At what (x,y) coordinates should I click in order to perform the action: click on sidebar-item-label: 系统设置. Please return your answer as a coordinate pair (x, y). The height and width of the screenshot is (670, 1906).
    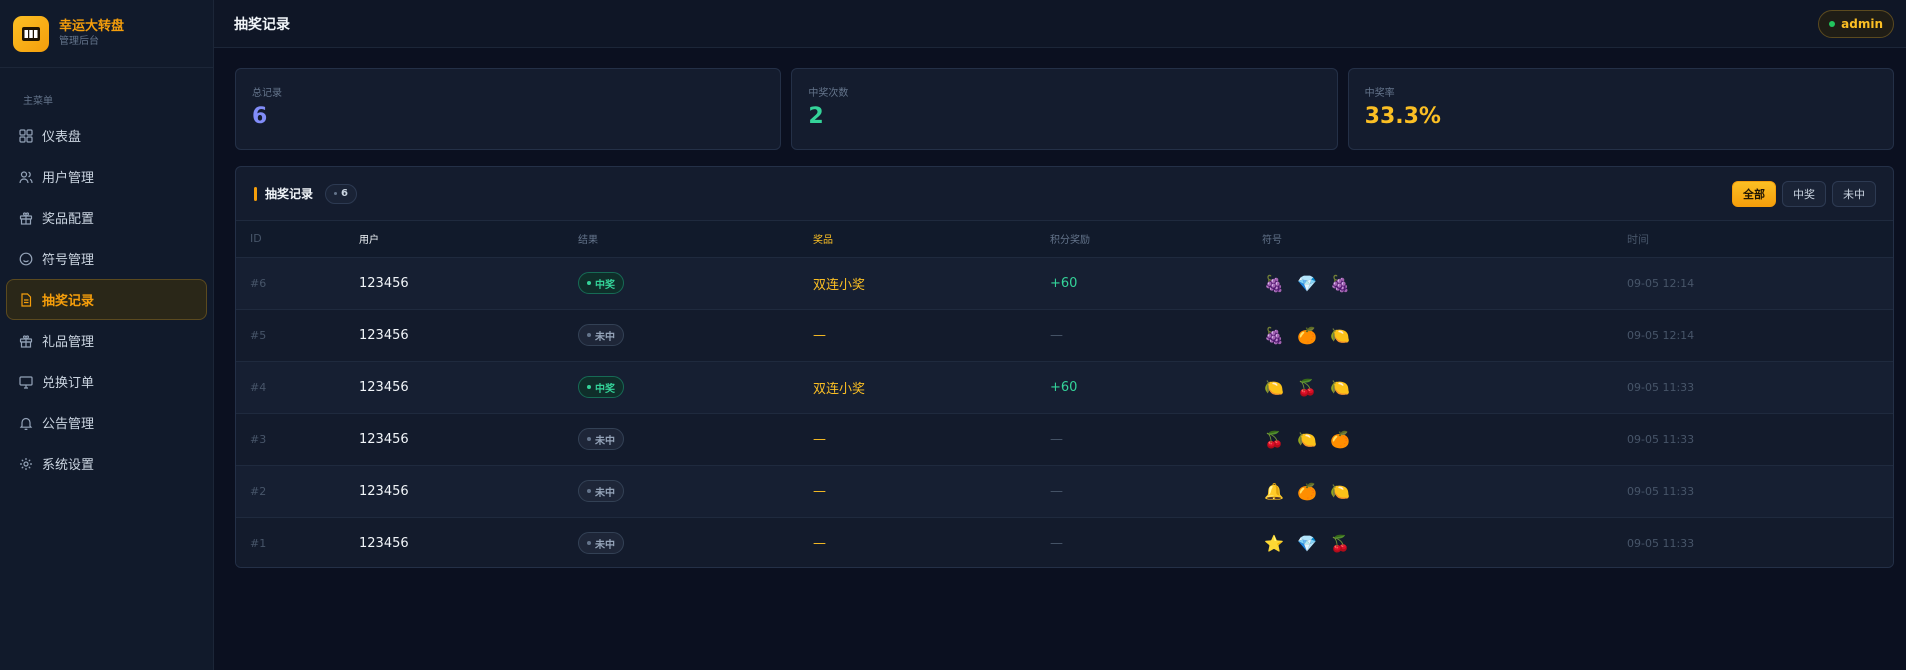
    Looking at the image, I should click on (68, 465).